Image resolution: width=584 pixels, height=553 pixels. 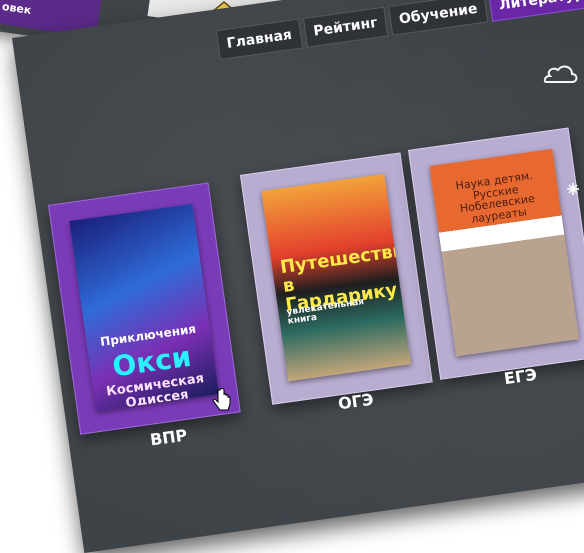 What do you see at coordinates (144, 307) in the screenshot?
I see `book-cover-vpr: Приключения Окси Космическая Одиссея` at bounding box center [144, 307].